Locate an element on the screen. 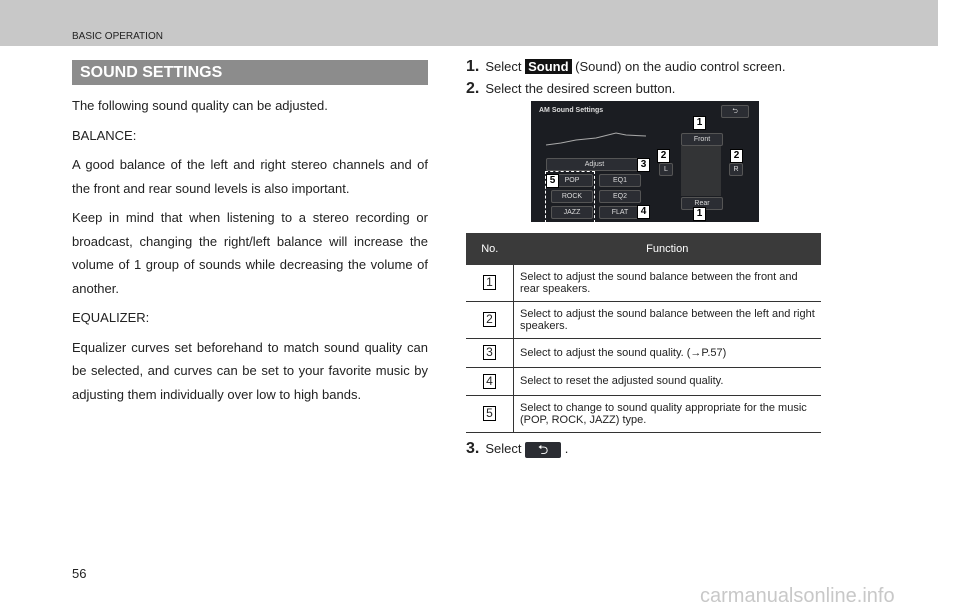  row-number: 2 is located at coordinates (489, 319).